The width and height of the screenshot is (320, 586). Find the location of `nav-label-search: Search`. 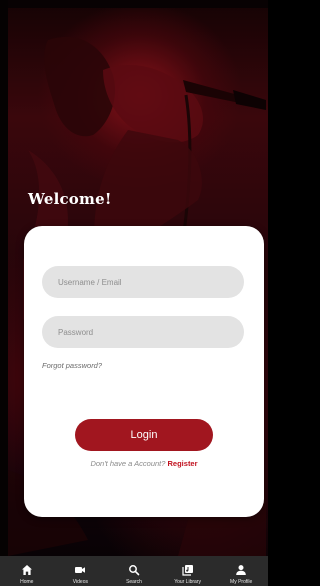

nav-label-search: Search is located at coordinates (134, 582).